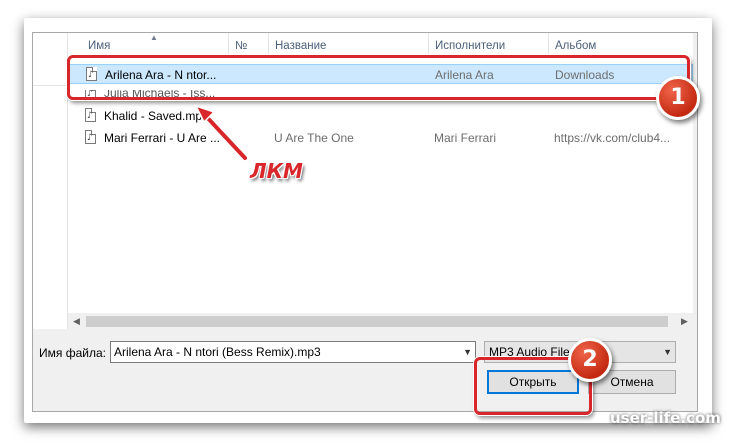 Image resolution: width=733 pixels, height=446 pixels. Describe the element at coordinates (665, 418) in the screenshot. I see `watermark: user-life.com` at that location.